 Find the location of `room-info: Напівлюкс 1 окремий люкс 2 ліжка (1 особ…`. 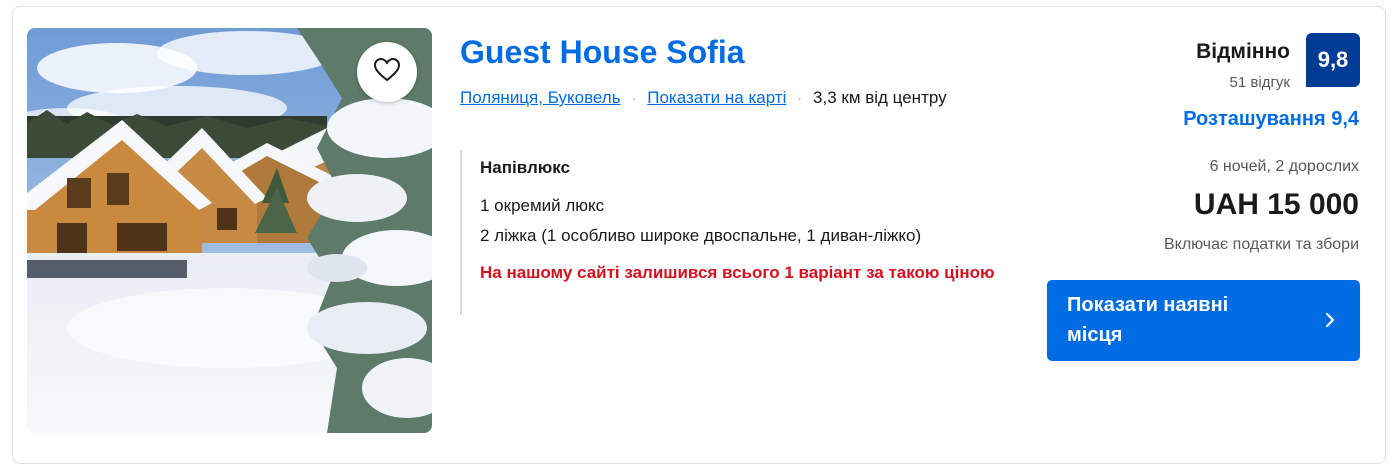

room-info: Напівлюкс 1 окремий люкс 2 ліжка (1 особ… is located at coordinates (740, 232).